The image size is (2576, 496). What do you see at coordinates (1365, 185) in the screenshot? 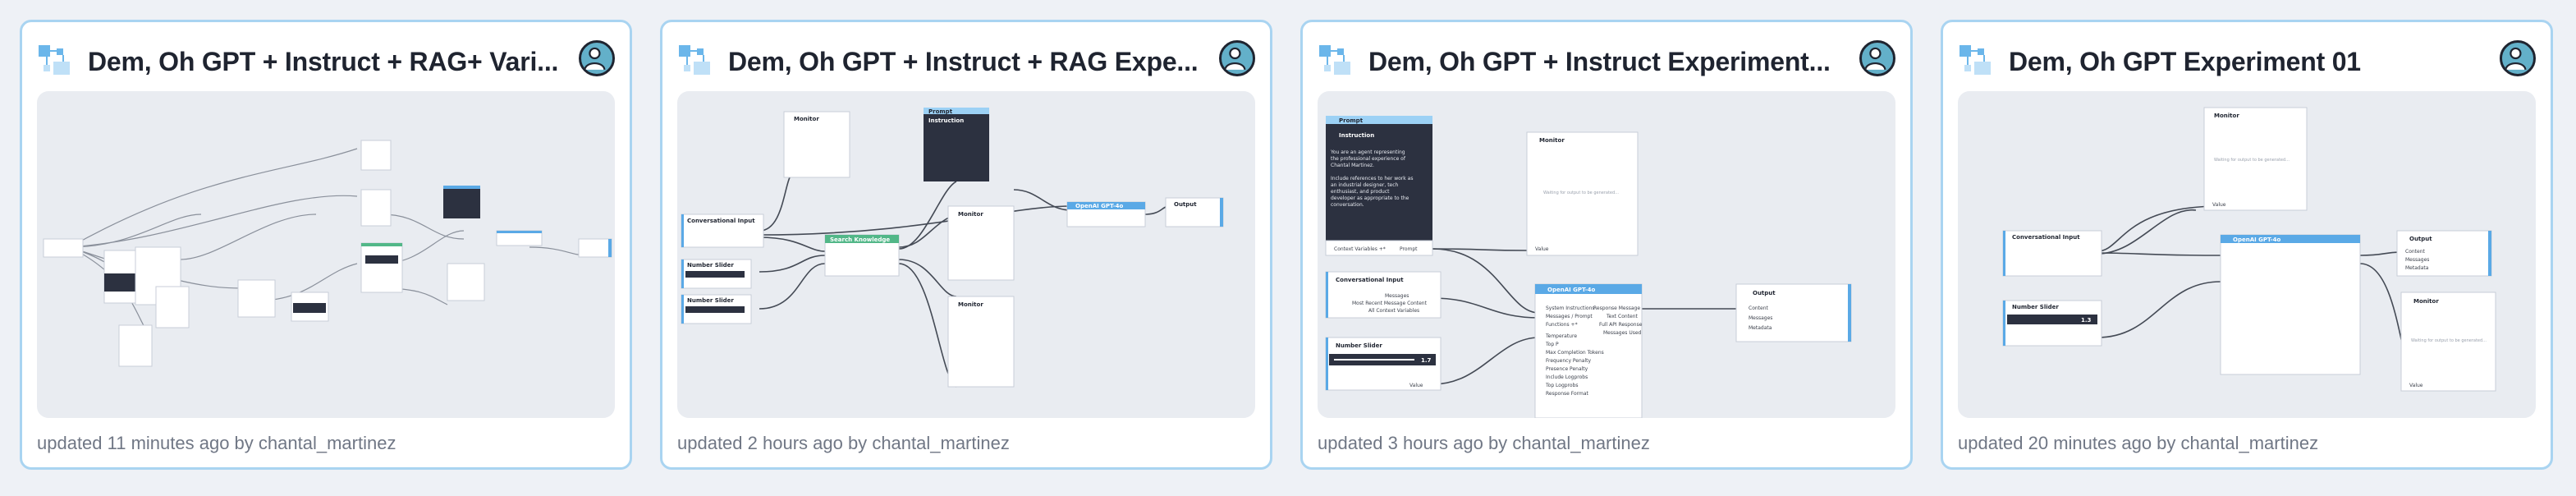
I see `instruction-text: an industrial designer, tech` at bounding box center [1365, 185].